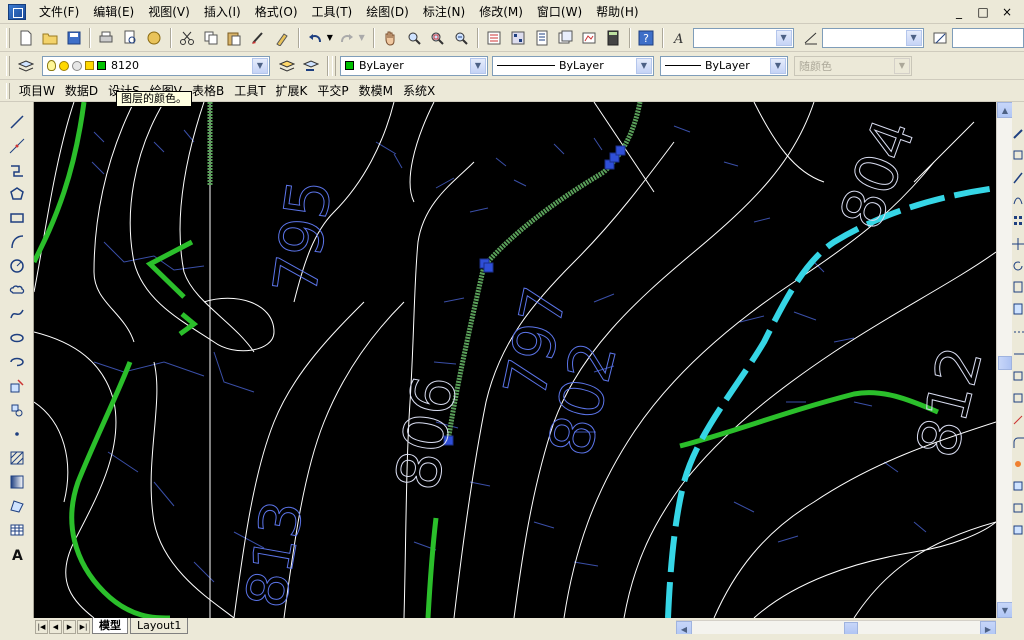 This screenshot has height=640, width=1024. I want to click on menu-window: 窗口(W), so click(559, 12).